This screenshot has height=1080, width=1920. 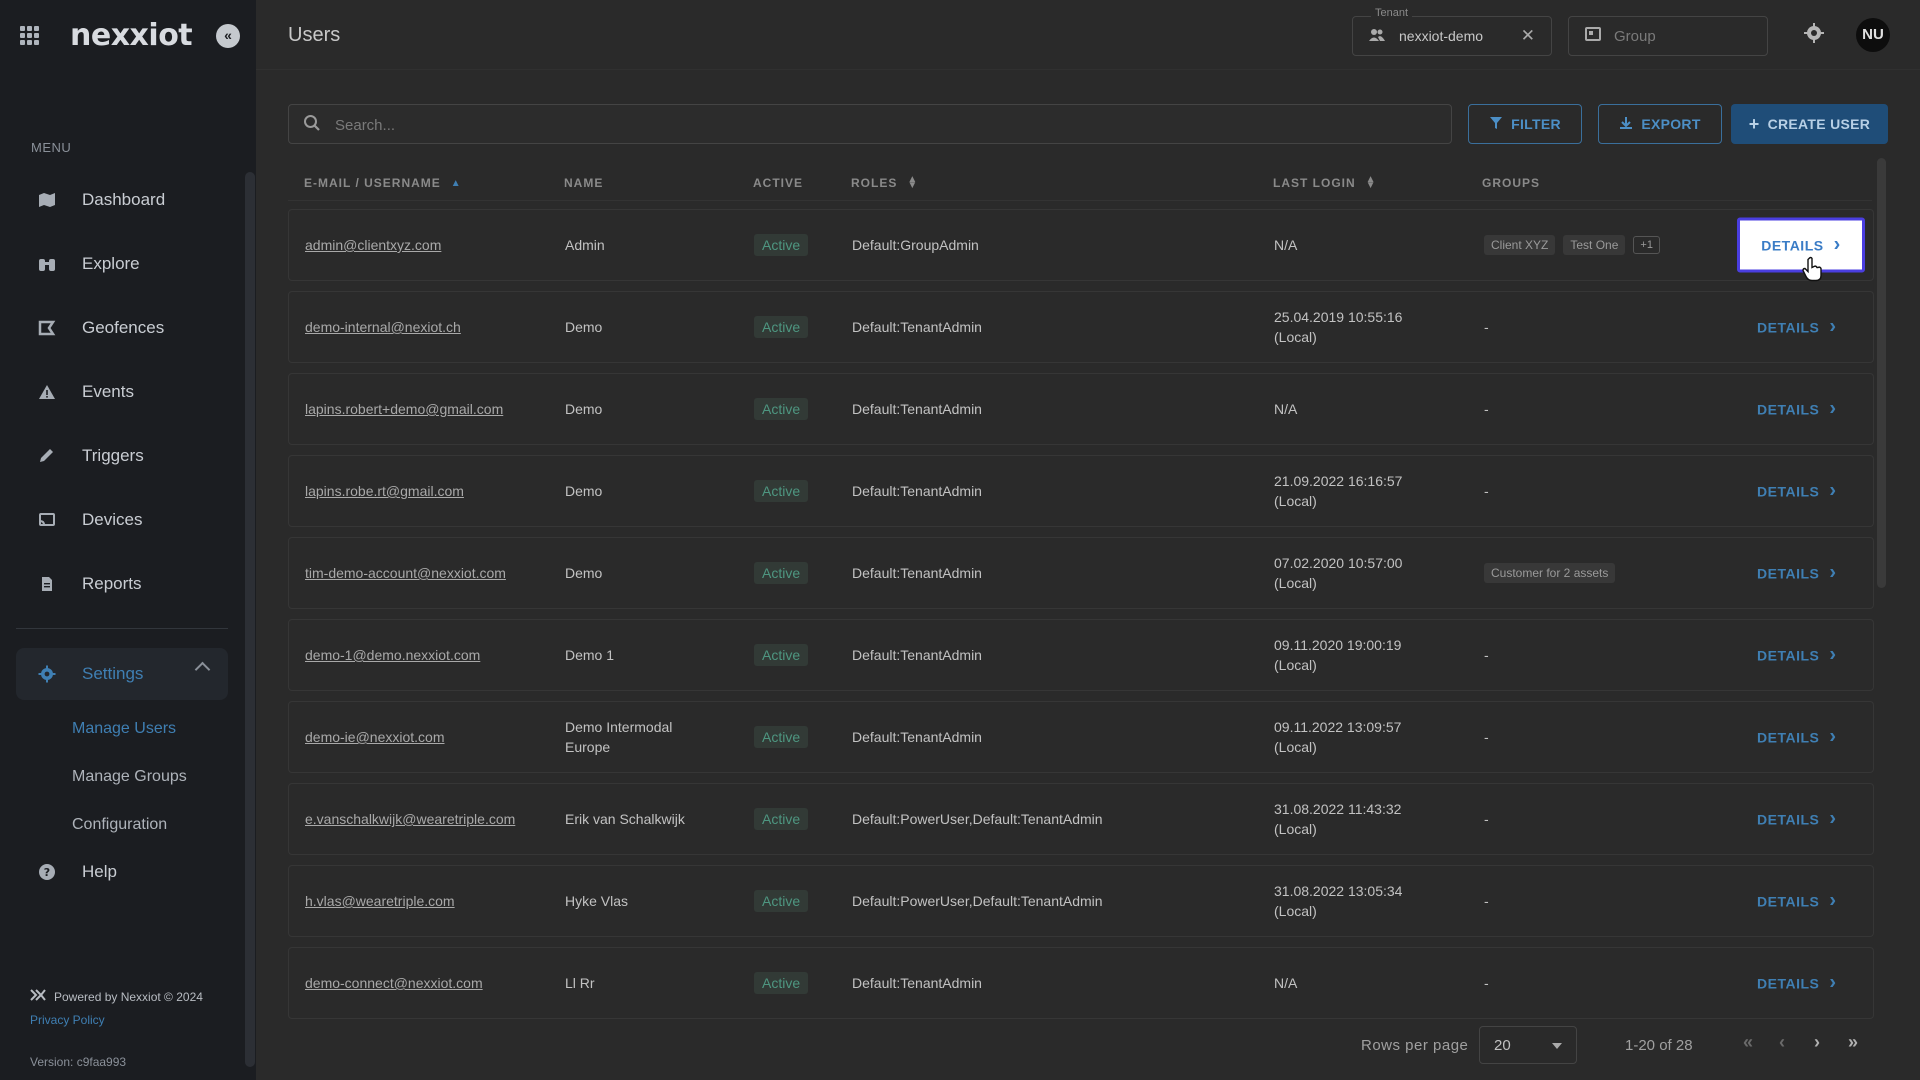 What do you see at coordinates (1338, 573) in the screenshot?
I see `last-login: 07.02.2020 10:57:00 (Local)` at bounding box center [1338, 573].